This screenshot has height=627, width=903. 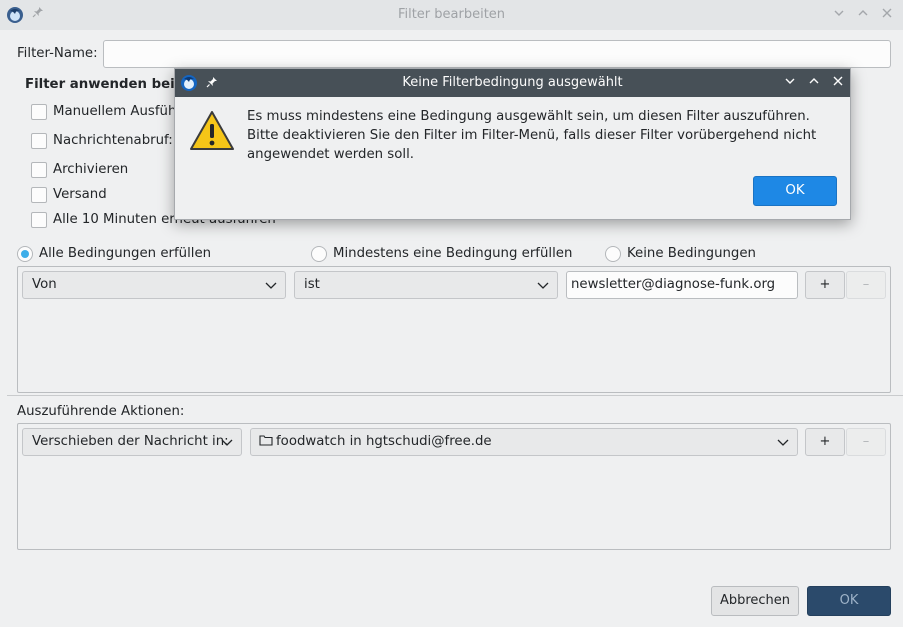 I want to click on checkbox-getting-mail-label: Nachrichtenabruf:, so click(x=113, y=140).